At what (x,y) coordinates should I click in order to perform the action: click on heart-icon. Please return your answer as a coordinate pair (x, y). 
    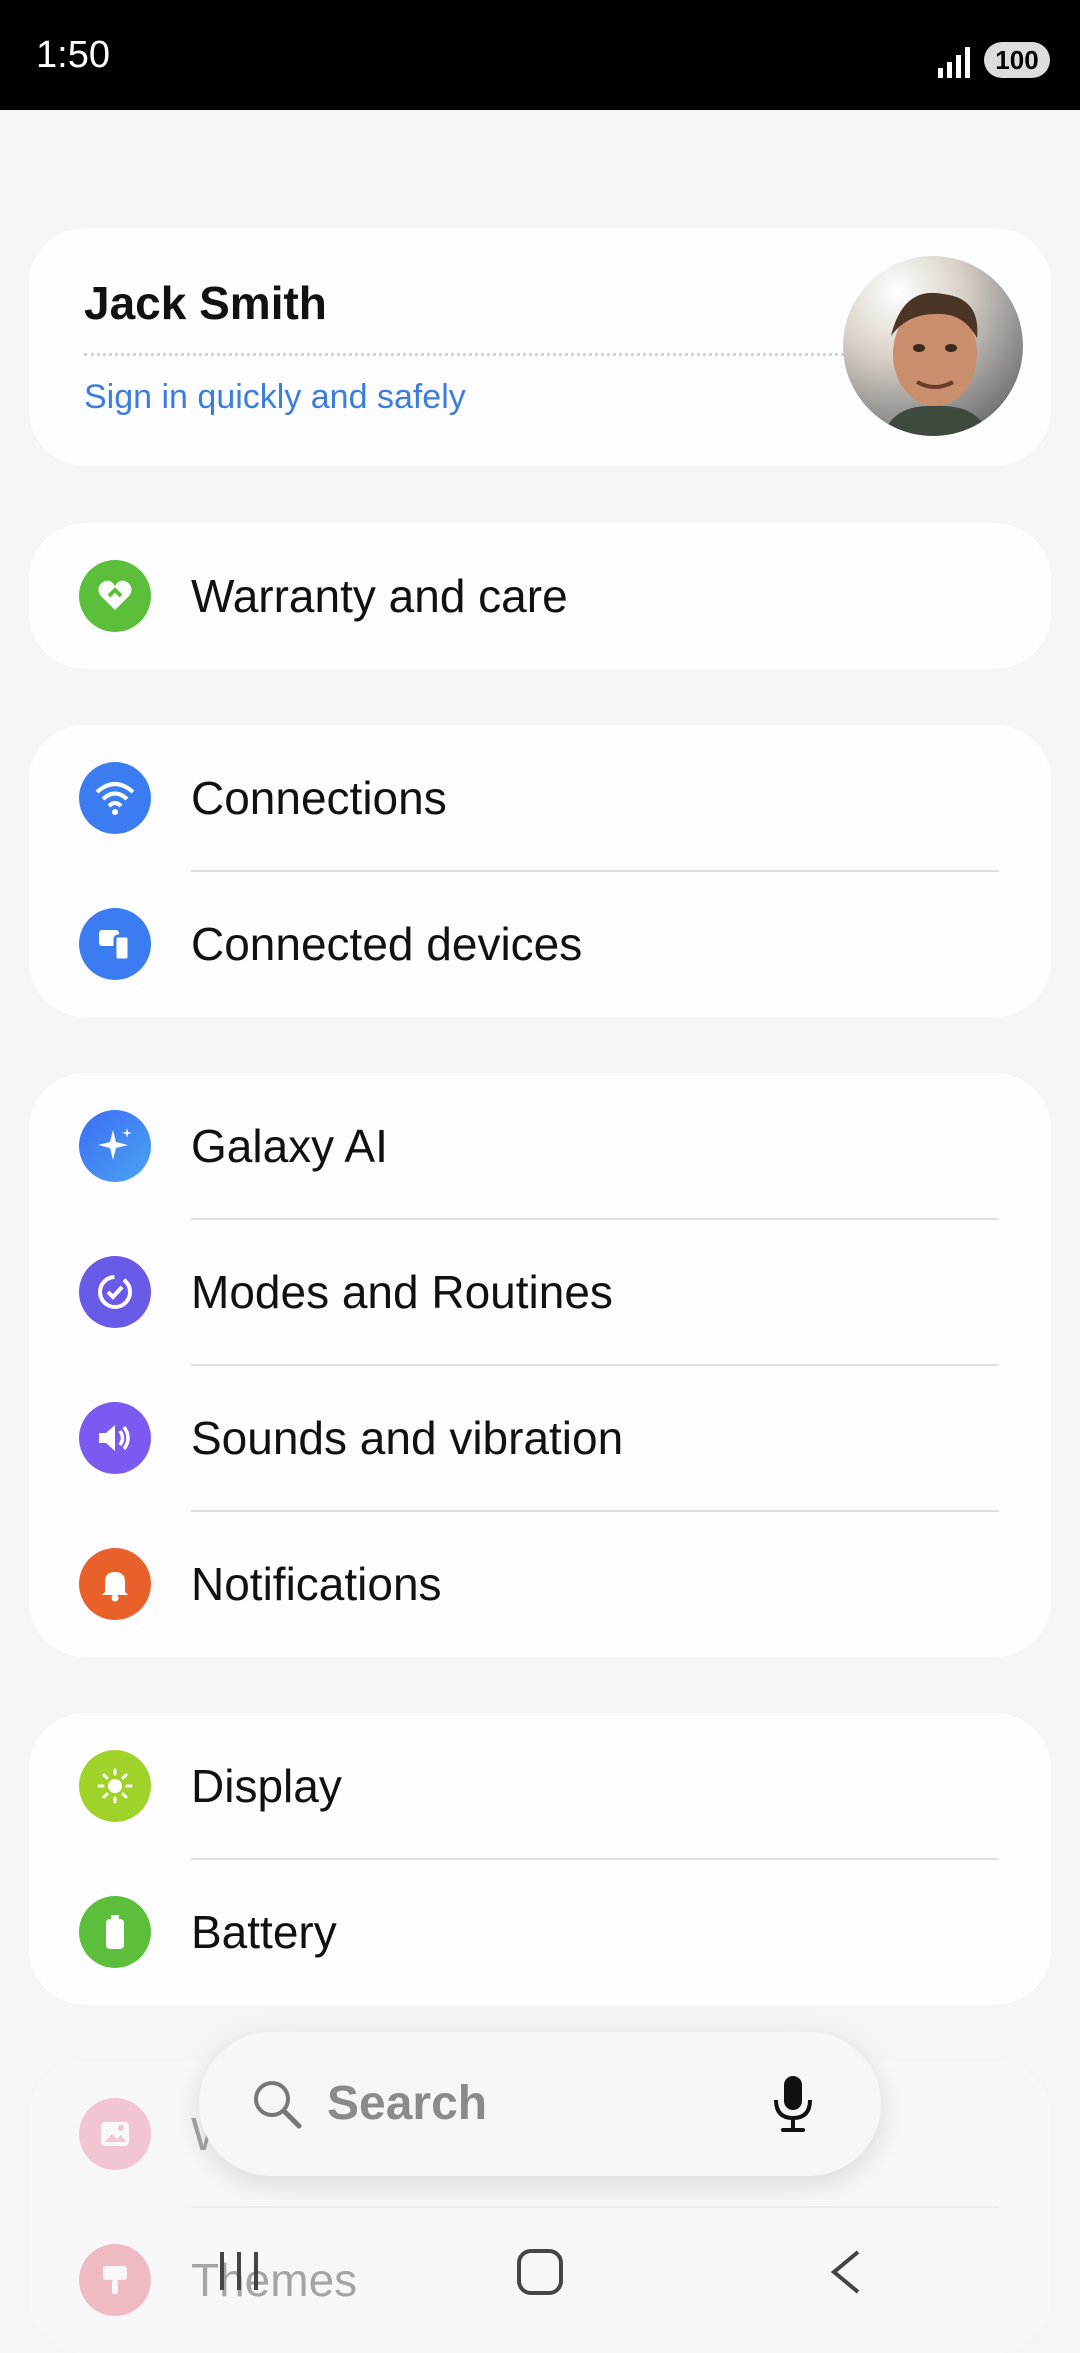
    Looking at the image, I should click on (115, 596).